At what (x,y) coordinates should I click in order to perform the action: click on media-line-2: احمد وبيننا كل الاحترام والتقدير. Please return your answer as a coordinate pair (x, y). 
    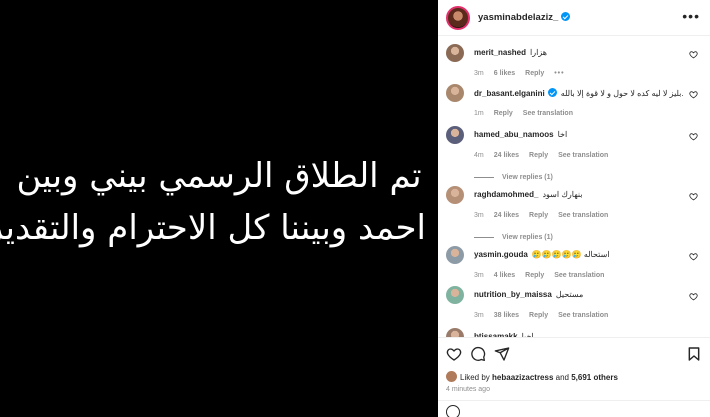
    Looking at the image, I should click on (213, 228).